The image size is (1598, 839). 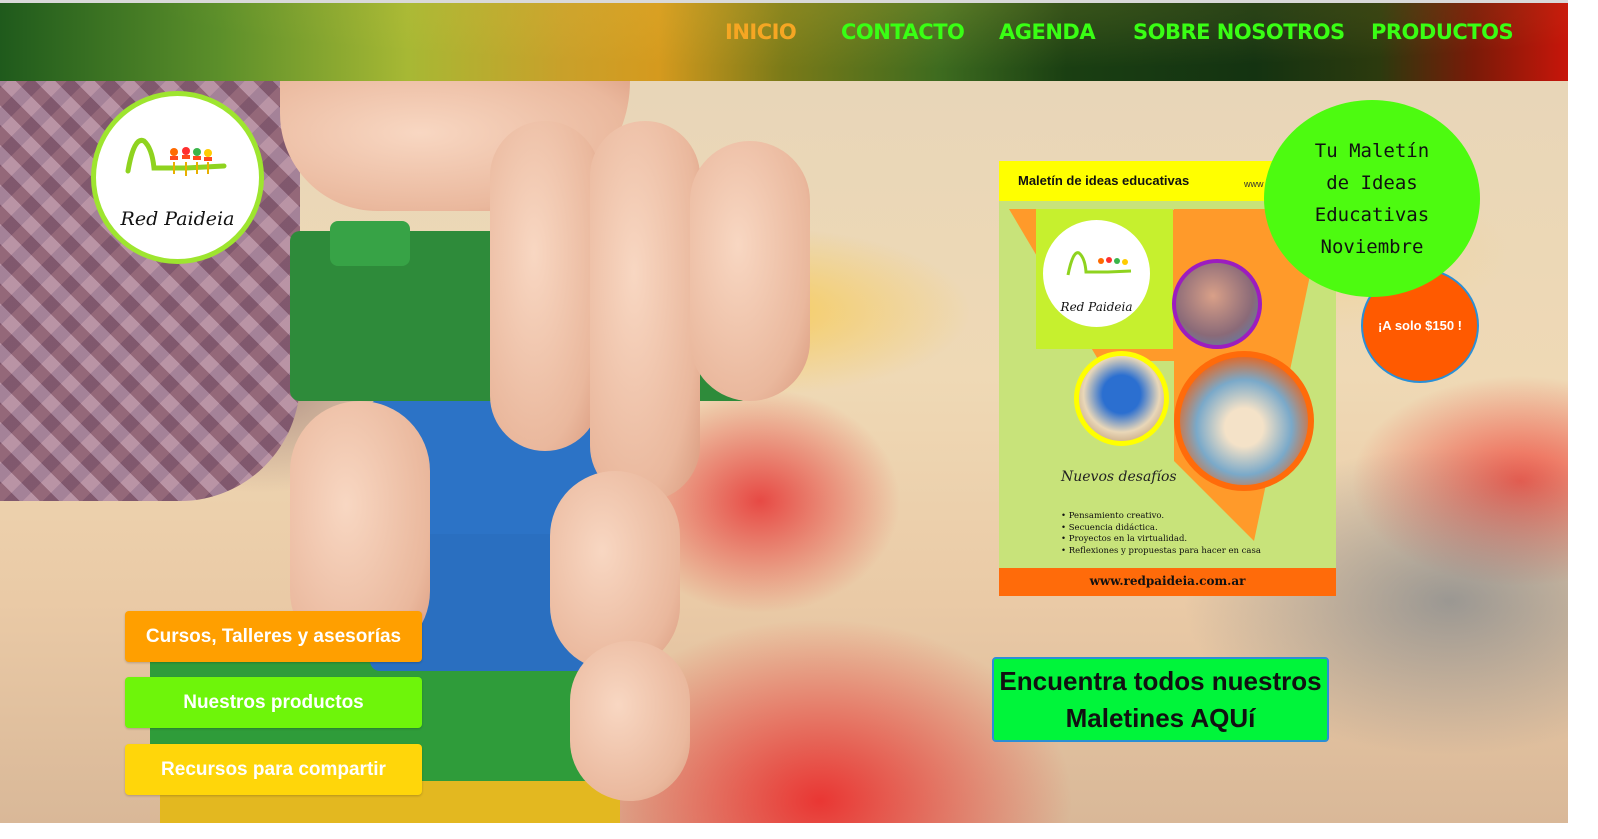 I want to click on price-text: ¡A solo $150 !, so click(x=1420, y=325).